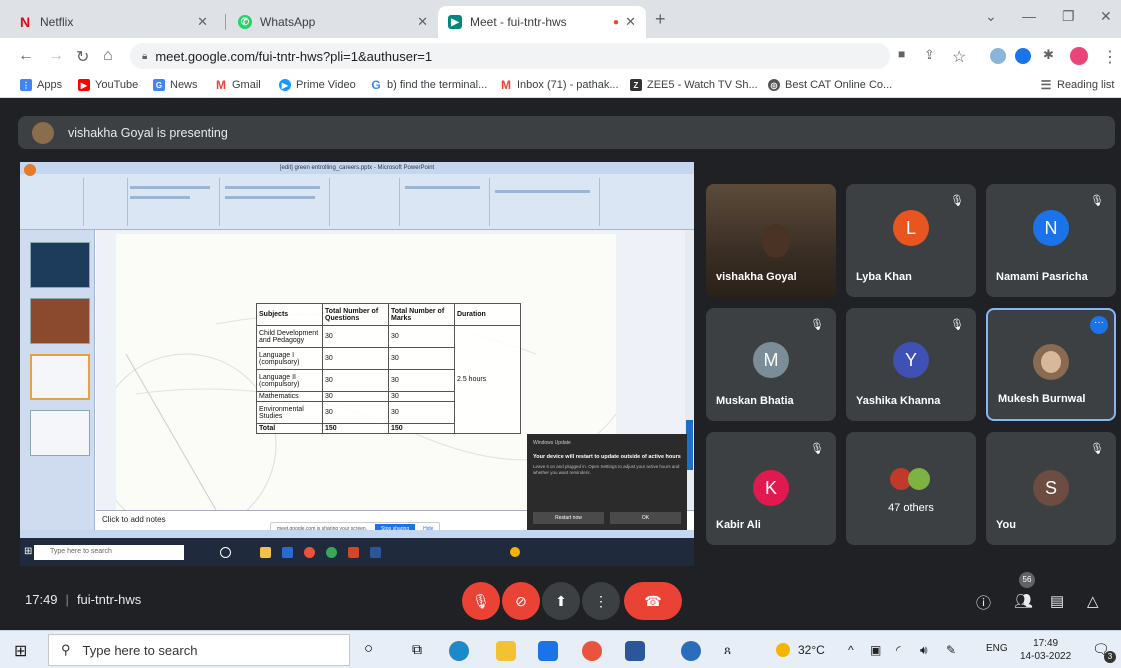 This screenshot has width=1121, height=668. Describe the element at coordinates (566, 132) in the screenshot. I see `presenting-banner: vishakha Goyal is presenting` at that location.